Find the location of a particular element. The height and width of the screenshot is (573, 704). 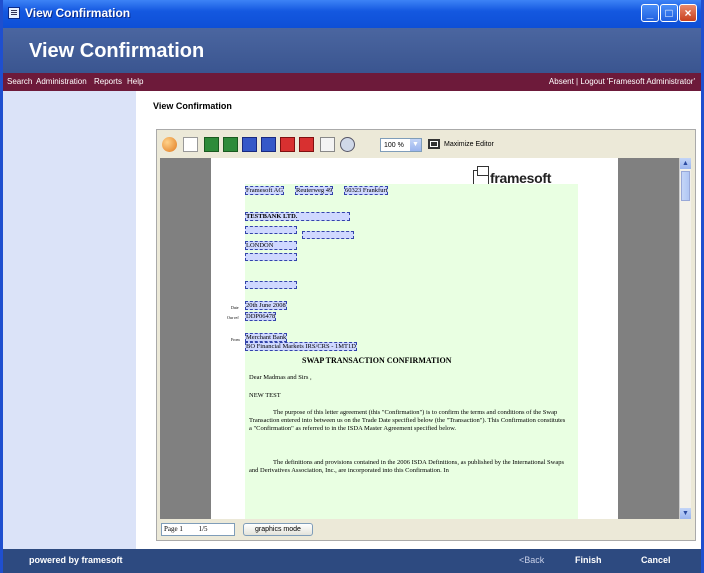

salutation: Dear Madmas and Sirs , is located at coordinates (280, 377).